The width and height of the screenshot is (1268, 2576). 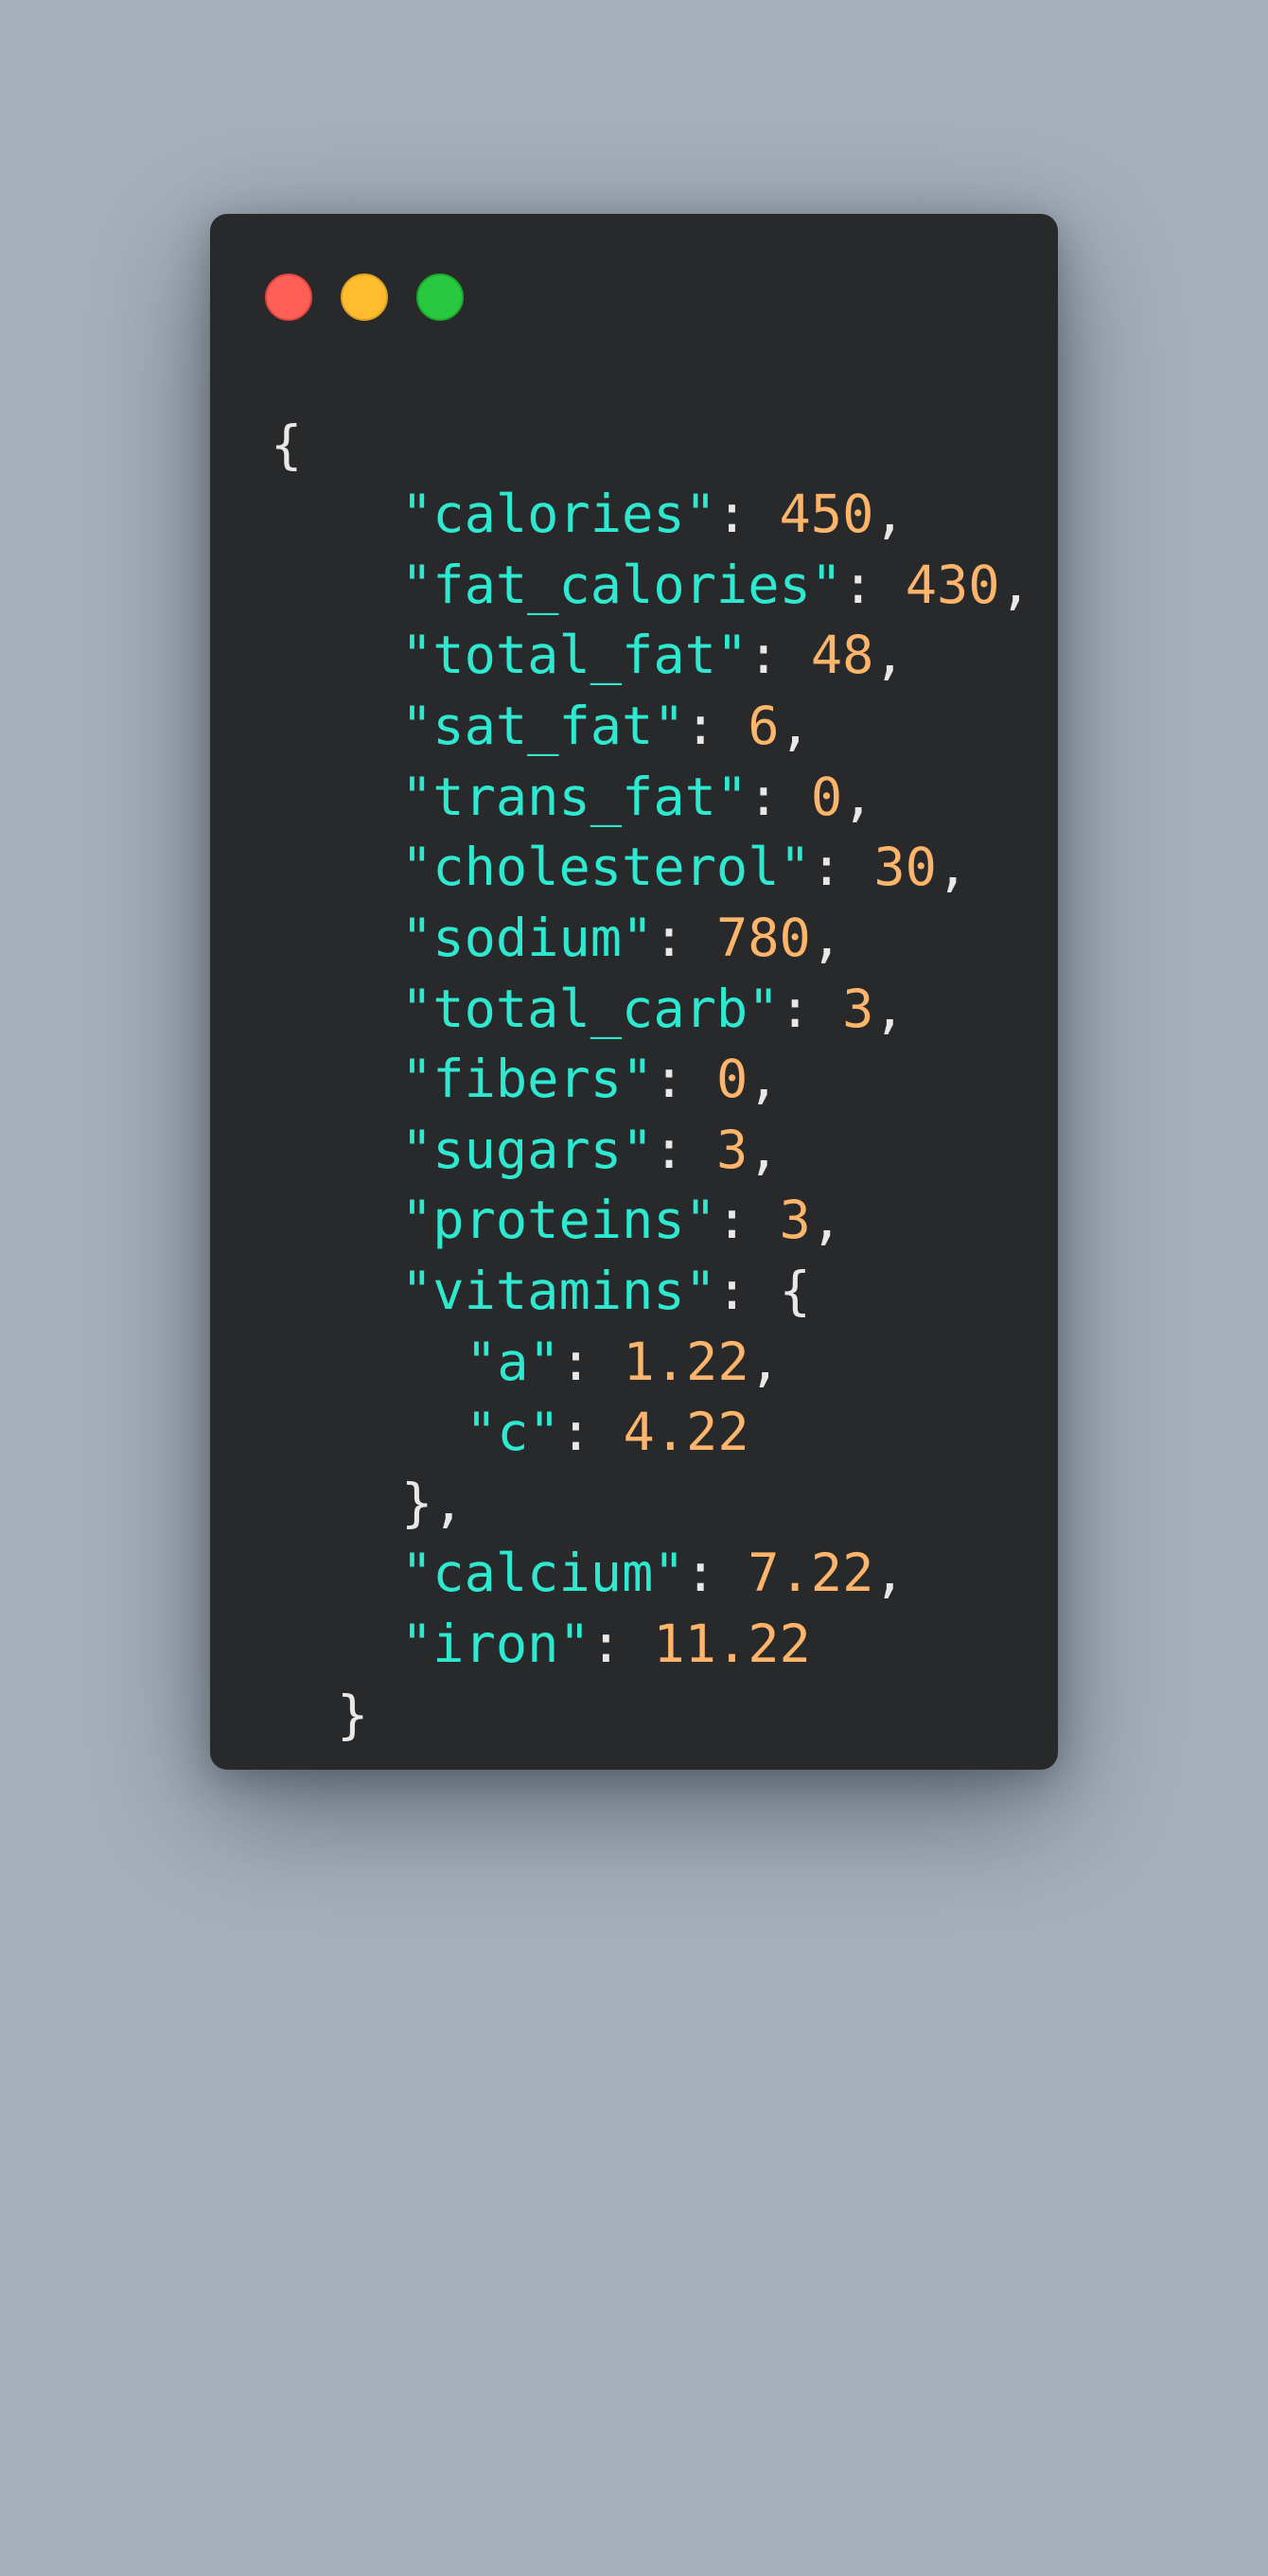 I want to click on close-brace: },, so click(x=433, y=1503).